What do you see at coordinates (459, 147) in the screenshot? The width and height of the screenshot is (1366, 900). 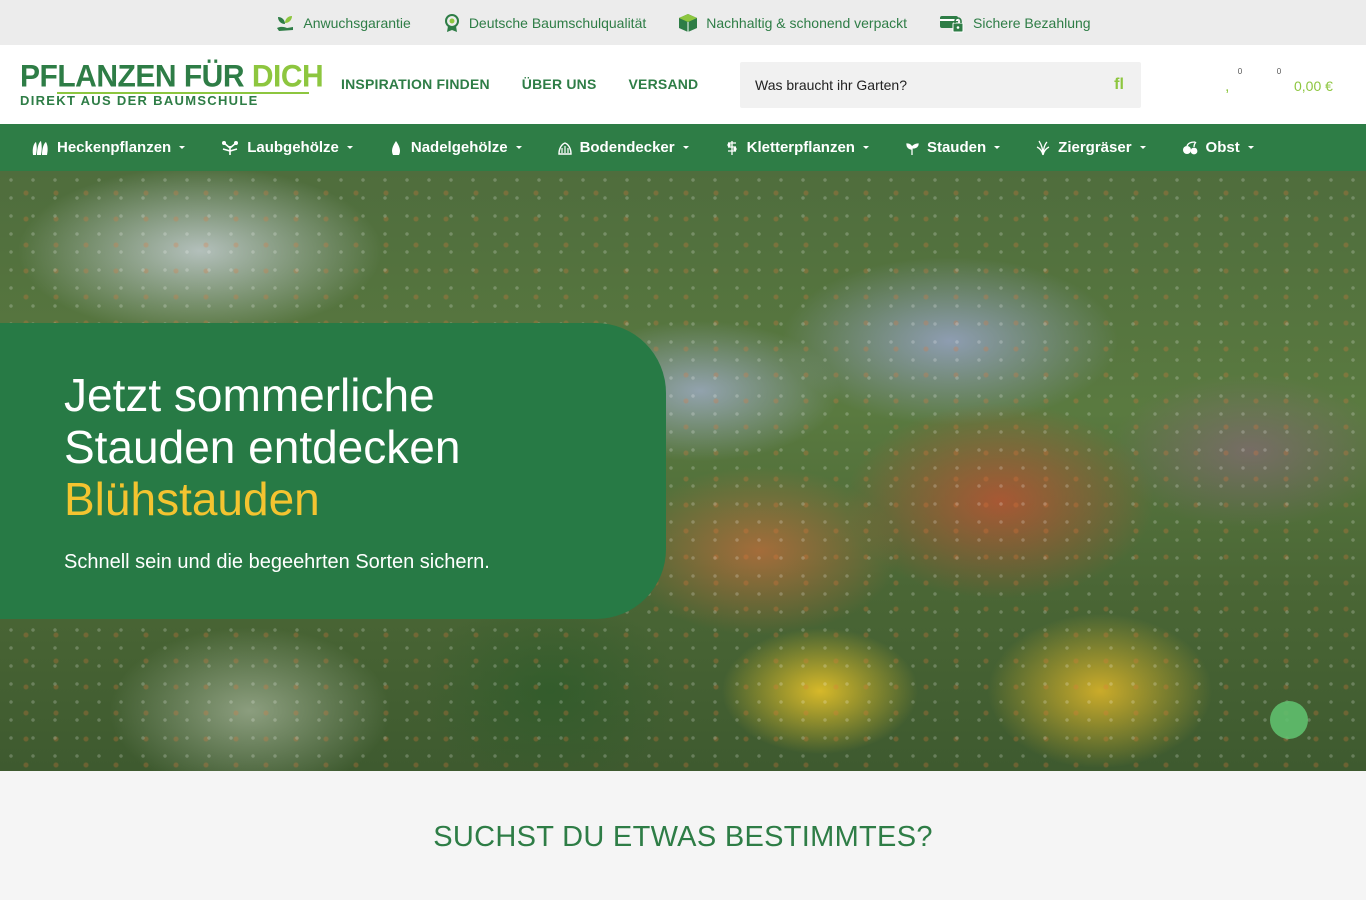 I see `category-label: Nadelgehölze` at bounding box center [459, 147].